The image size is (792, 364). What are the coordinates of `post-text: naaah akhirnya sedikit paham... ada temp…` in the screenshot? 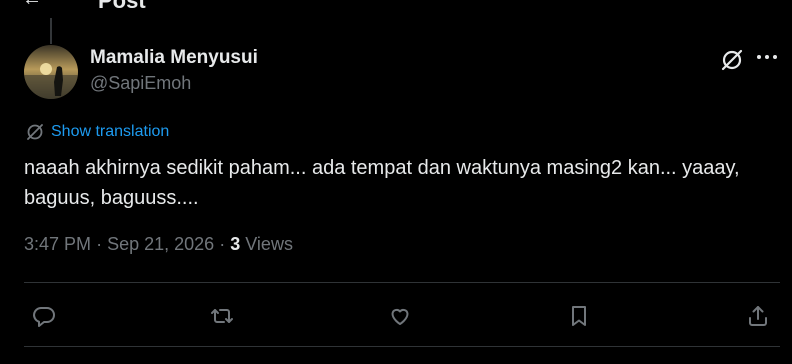 It's located at (382, 183).